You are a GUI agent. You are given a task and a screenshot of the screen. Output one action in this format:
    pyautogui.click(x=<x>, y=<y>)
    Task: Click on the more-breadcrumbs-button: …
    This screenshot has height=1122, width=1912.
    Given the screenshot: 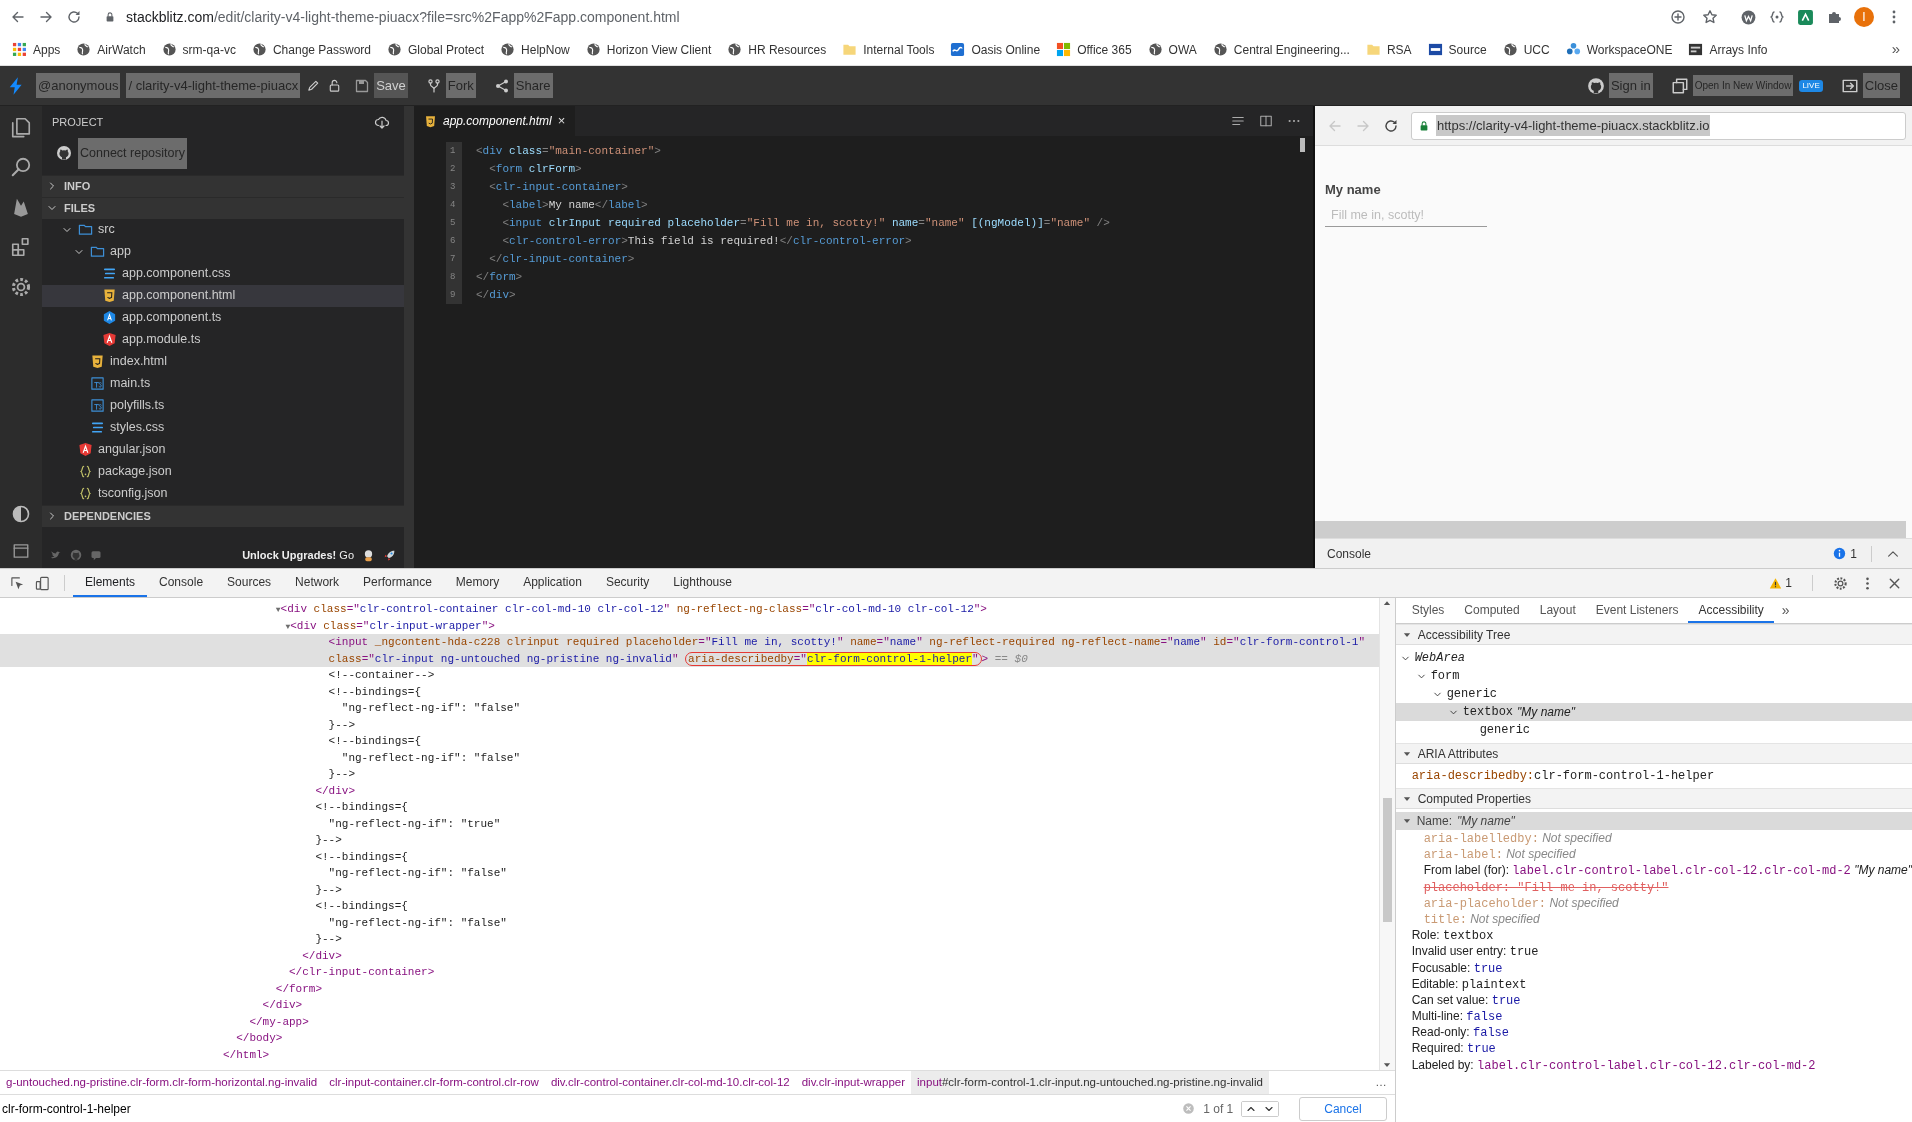 What is the action you would take?
    pyautogui.click(x=1385, y=1082)
    